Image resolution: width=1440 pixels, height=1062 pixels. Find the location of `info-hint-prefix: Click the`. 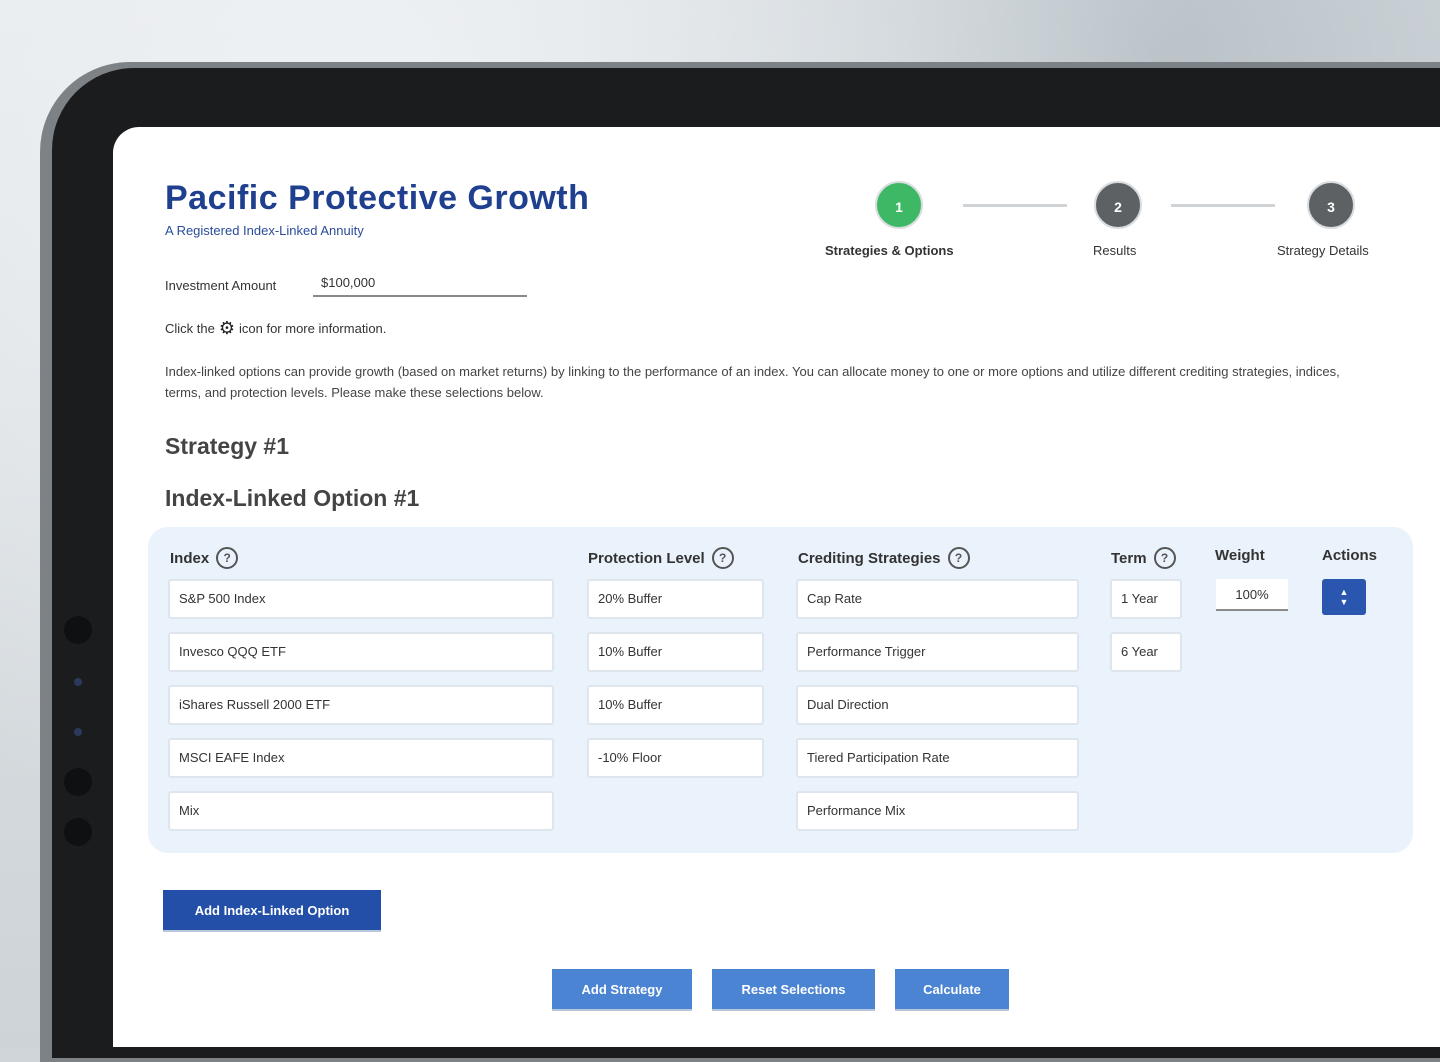

info-hint-prefix: Click the is located at coordinates (190, 328).